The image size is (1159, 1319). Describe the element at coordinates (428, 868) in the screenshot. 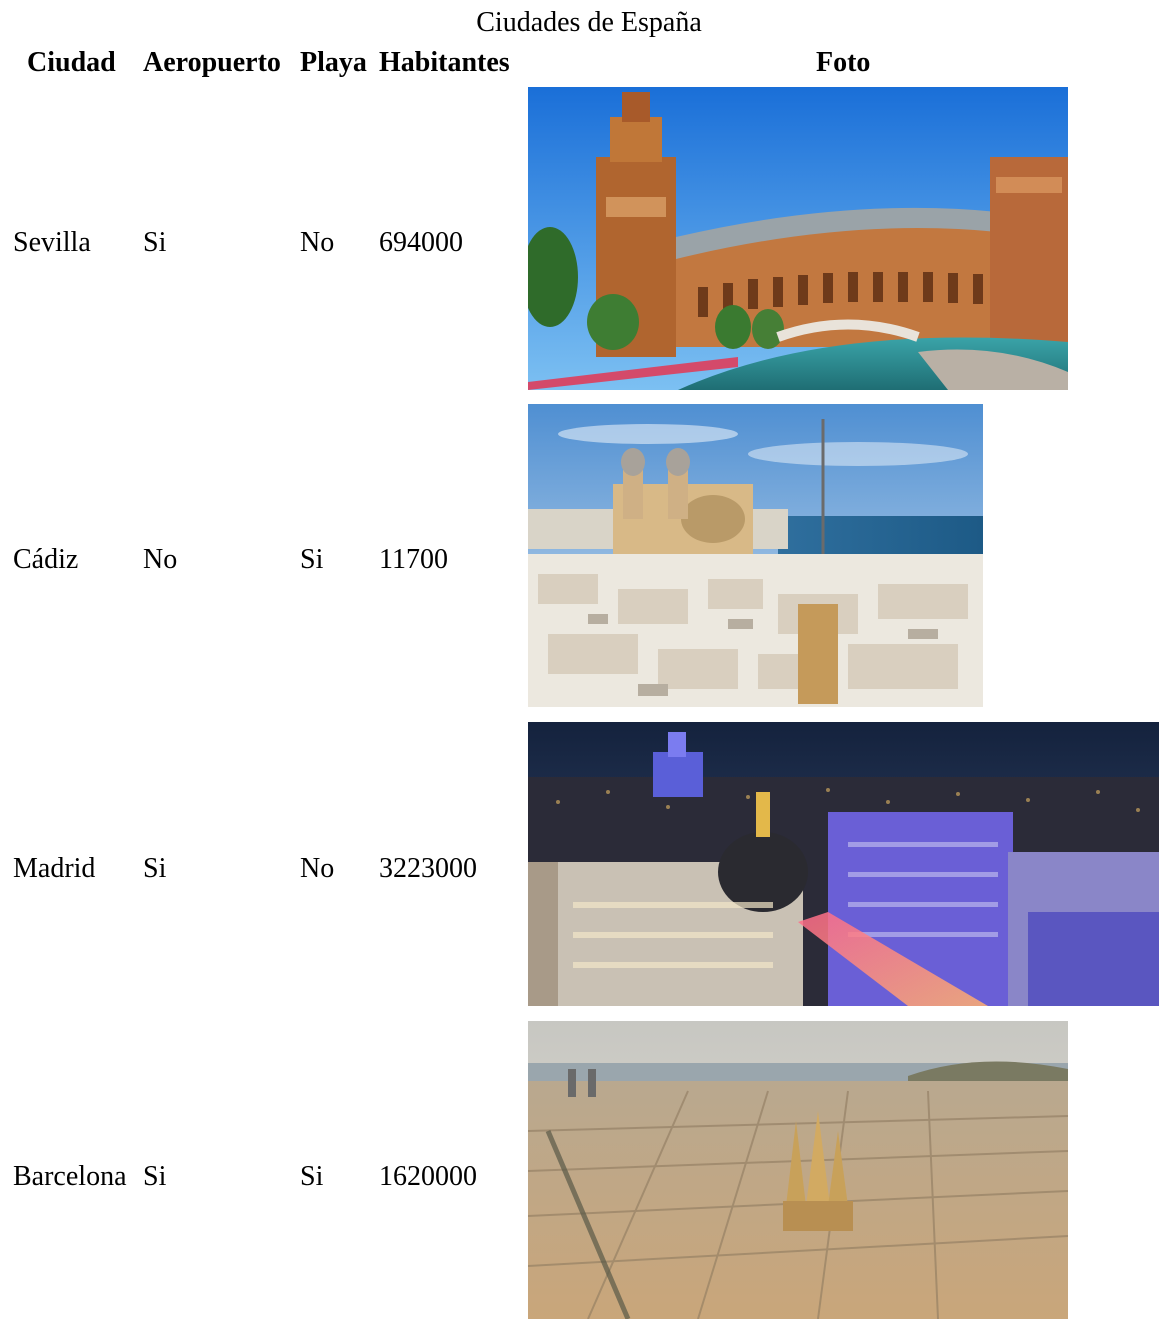

I see `cell-habitantes: 3223000` at that location.